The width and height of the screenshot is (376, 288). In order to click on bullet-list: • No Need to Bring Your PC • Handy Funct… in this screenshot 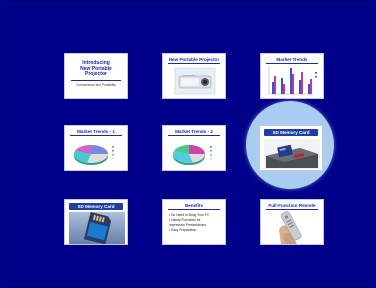, I will do `click(189, 223)`.